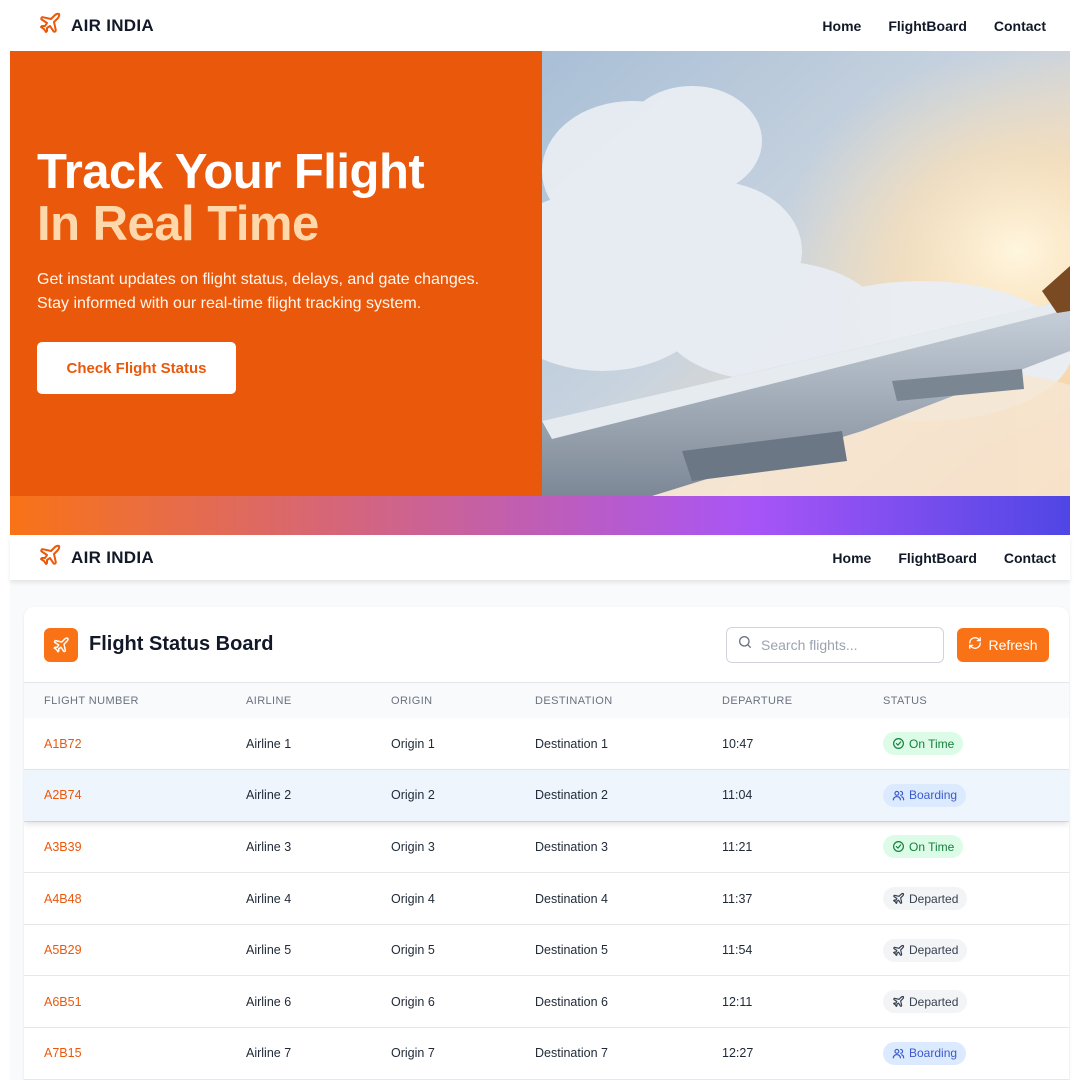 This screenshot has width=1080, height=1080. I want to click on search-box, so click(835, 644).